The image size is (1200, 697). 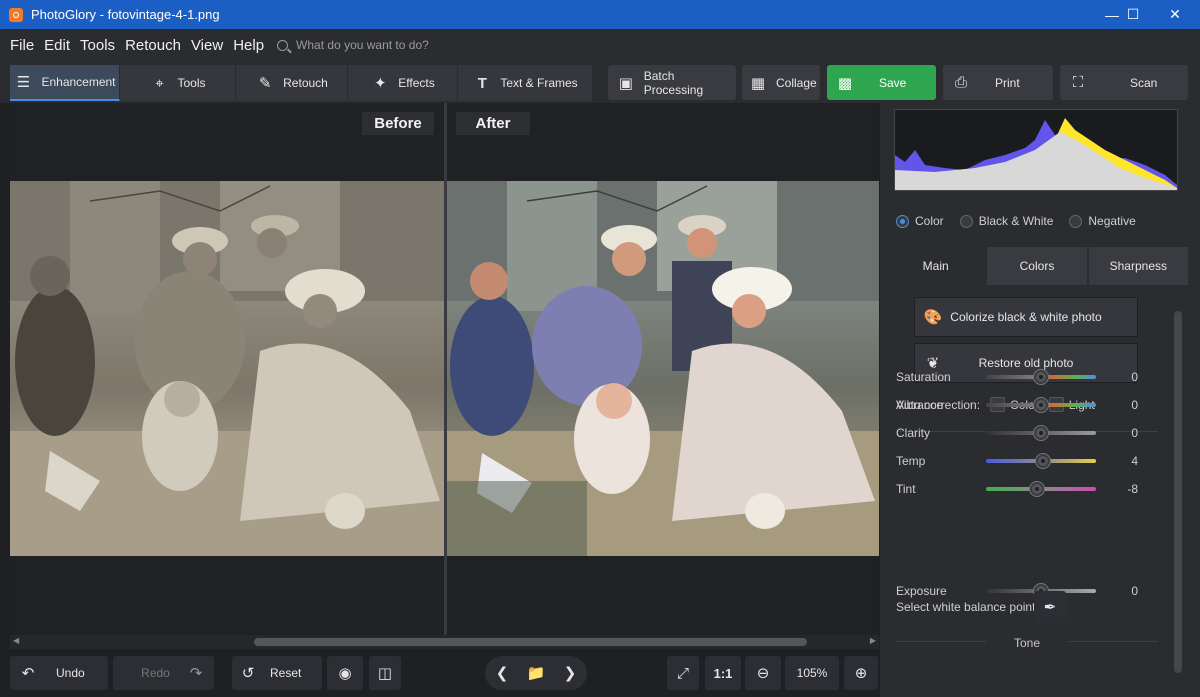 What do you see at coordinates (178, 83) in the screenshot?
I see `tab-tools: ⌖ Tools` at bounding box center [178, 83].